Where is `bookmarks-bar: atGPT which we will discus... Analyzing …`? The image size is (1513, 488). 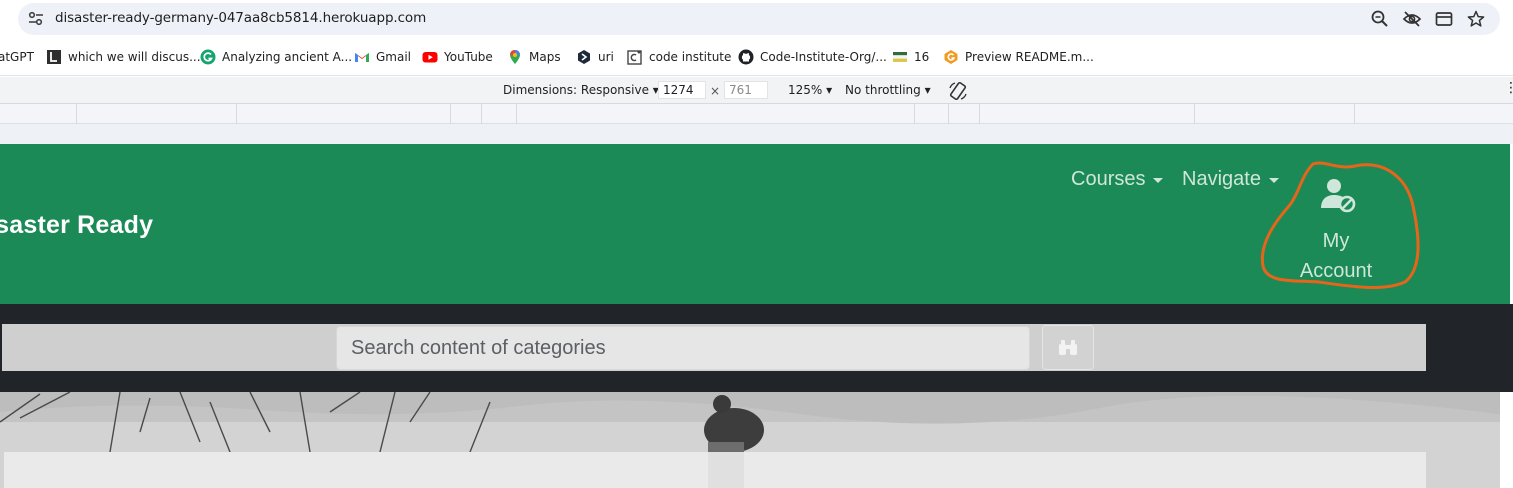 bookmarks-bar: atGPT which we will discus... Analyzing … is located at coordinates (756, 57).